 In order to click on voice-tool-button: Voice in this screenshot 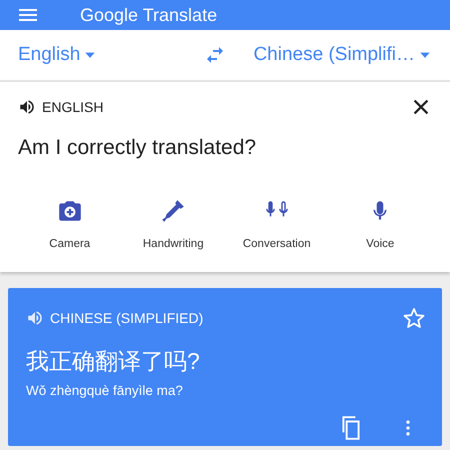, I will do `click(380, 225)`.